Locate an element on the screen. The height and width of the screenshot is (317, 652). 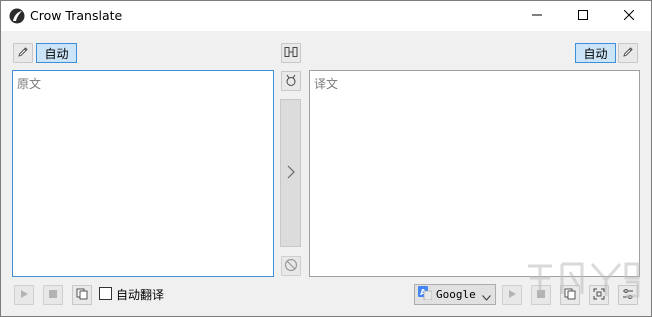
abort-translation-button is located at coordinates (291, 266).